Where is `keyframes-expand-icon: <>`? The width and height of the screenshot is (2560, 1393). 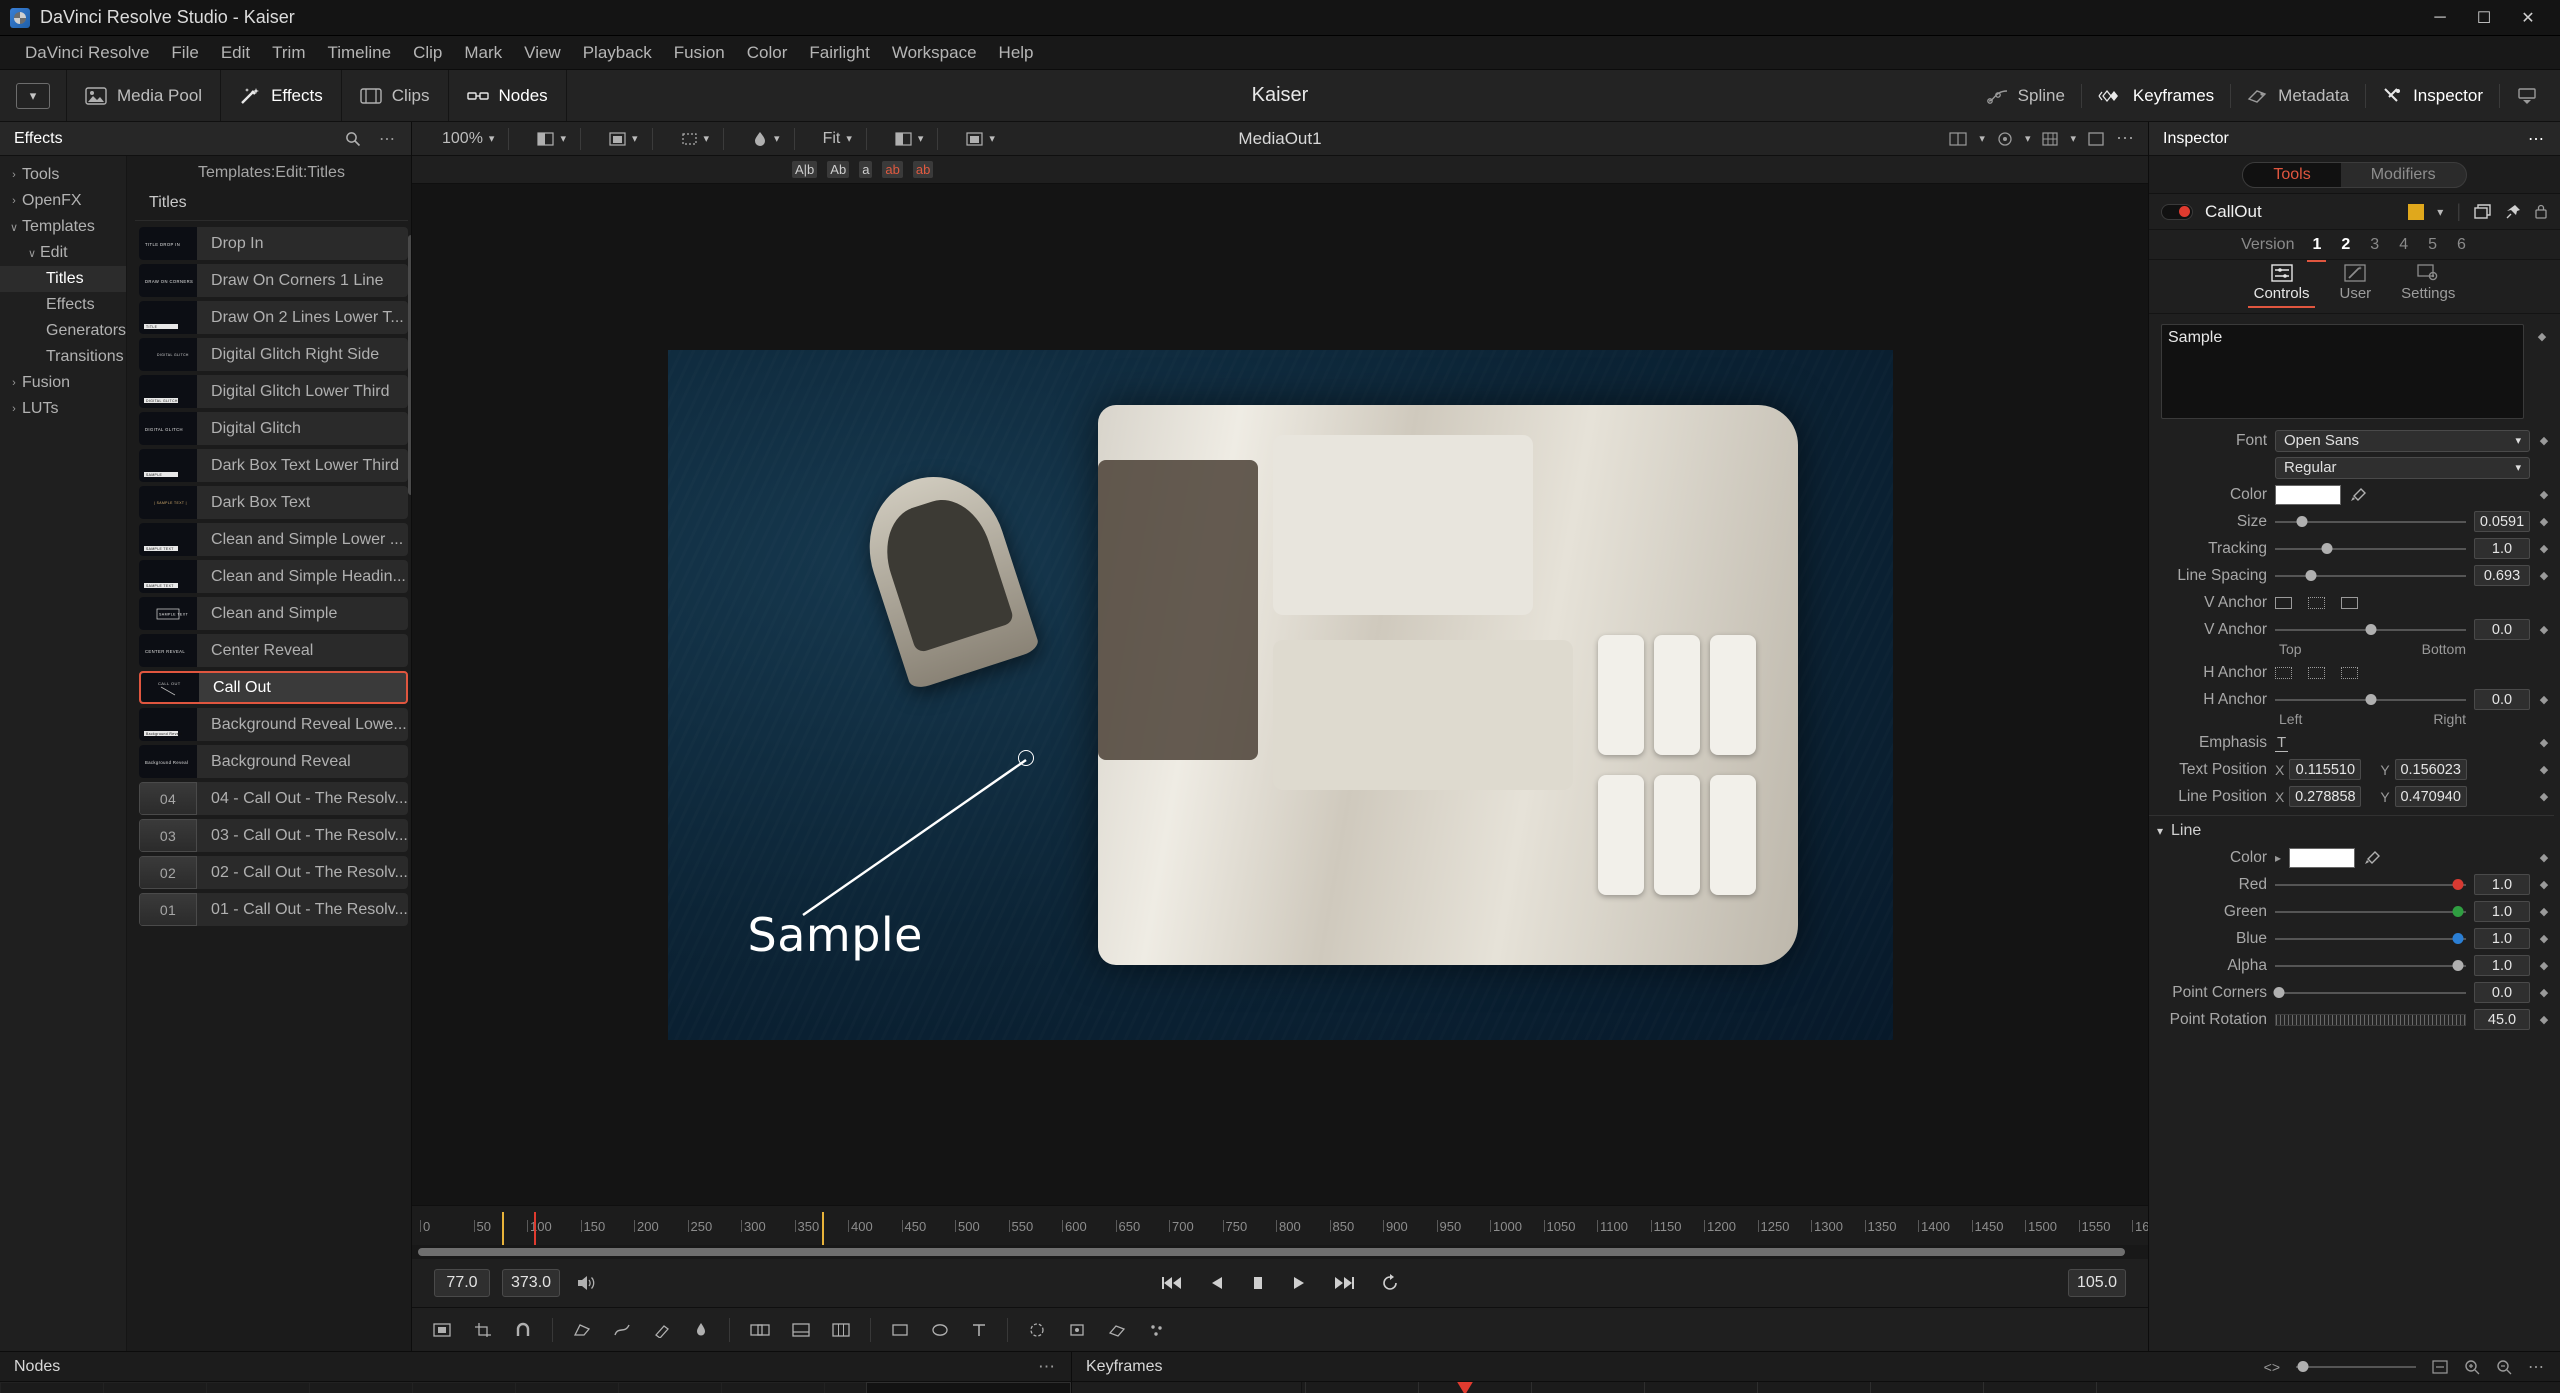
keyframes-expand-icon: <> is located at coordinates (2272, 1367).